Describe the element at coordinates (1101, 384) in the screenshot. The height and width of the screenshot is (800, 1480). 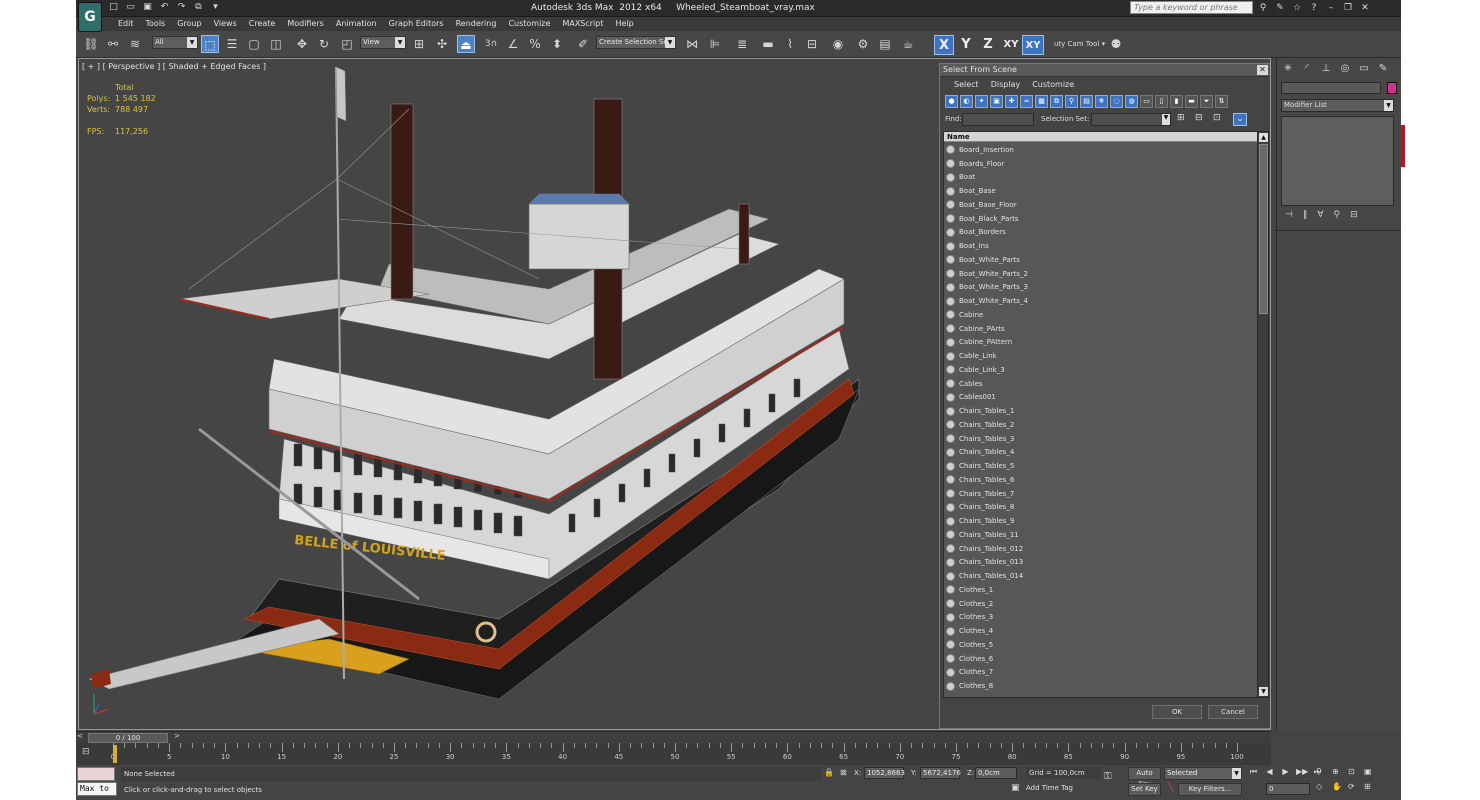
I see `list-item: Cables` at that location.